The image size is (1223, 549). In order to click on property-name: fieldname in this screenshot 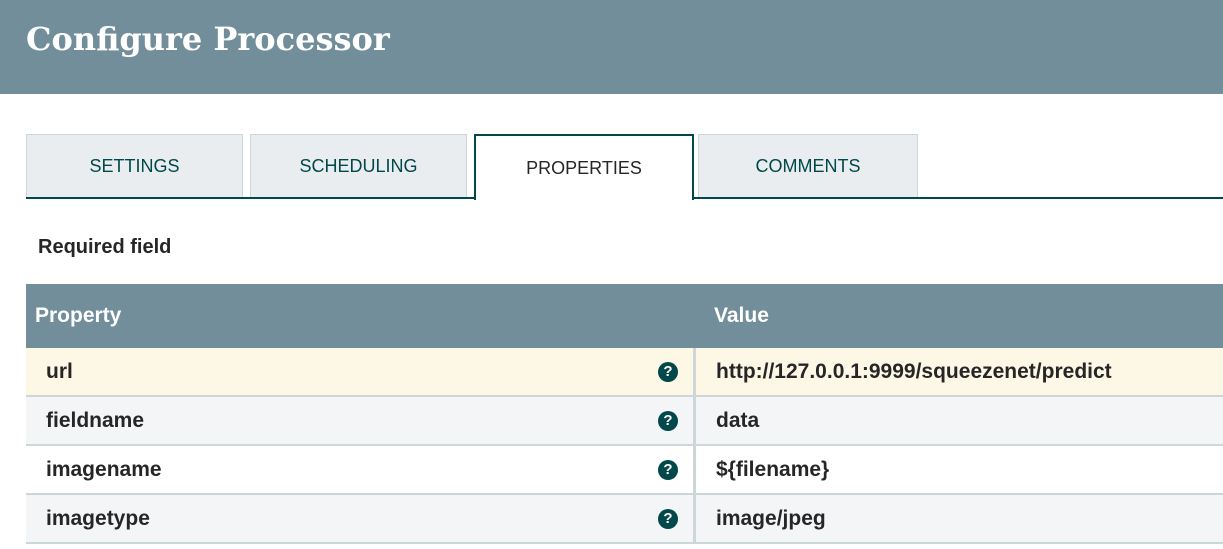, I will do `click(95, 420)`.